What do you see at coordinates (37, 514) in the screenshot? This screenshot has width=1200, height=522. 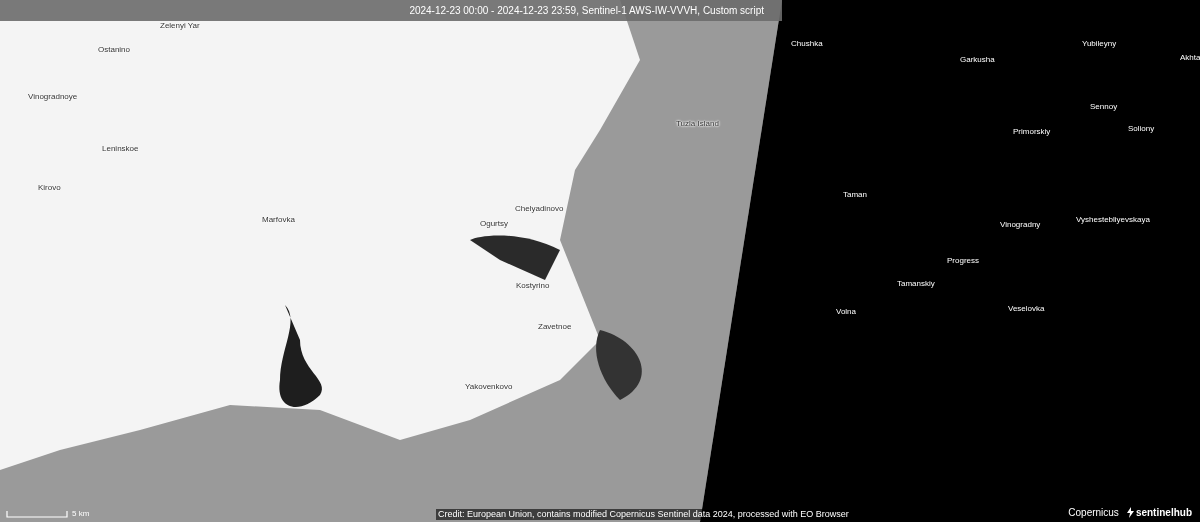 I see `scale-bar-icon` at bounding box center [37, 514].